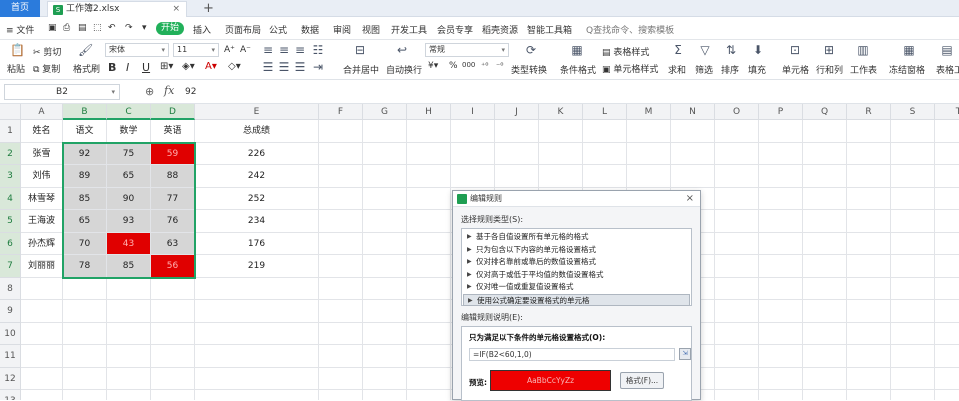  Describe the element at coordinates (517, 153) in the screenshot. I see `cell-j2` at that location.